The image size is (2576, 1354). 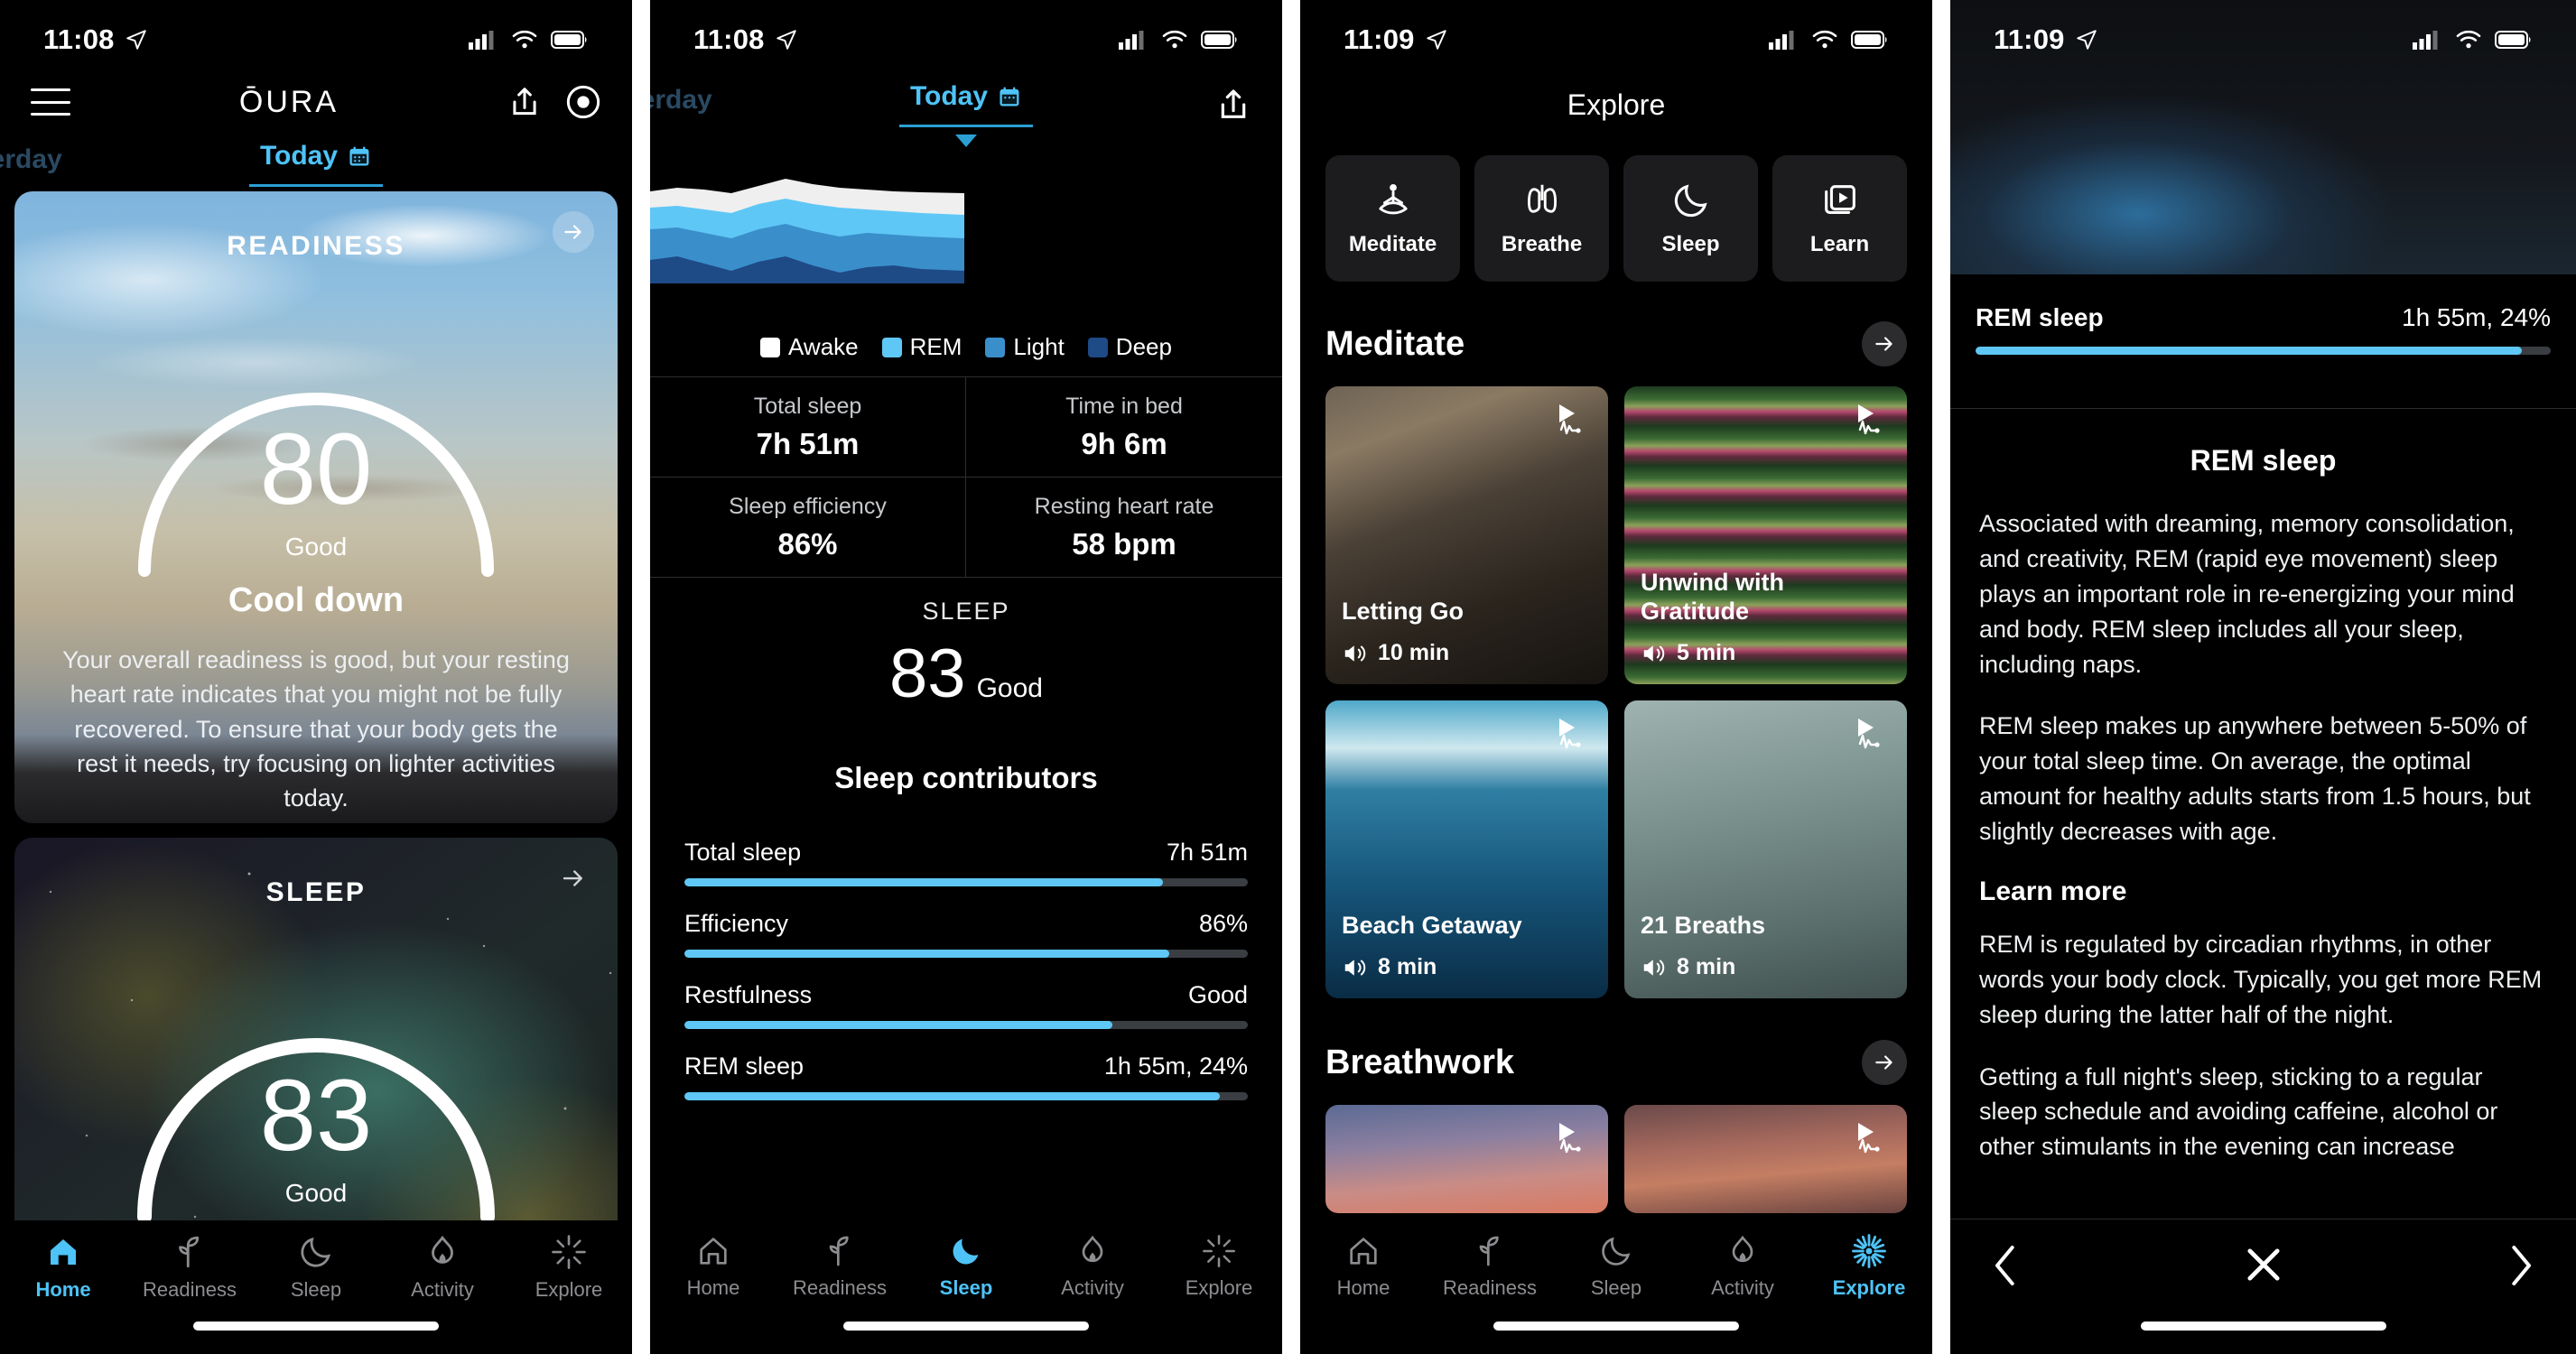 I want to click on quick-action-breathe: Breathe, so click(x=1541, y=218).